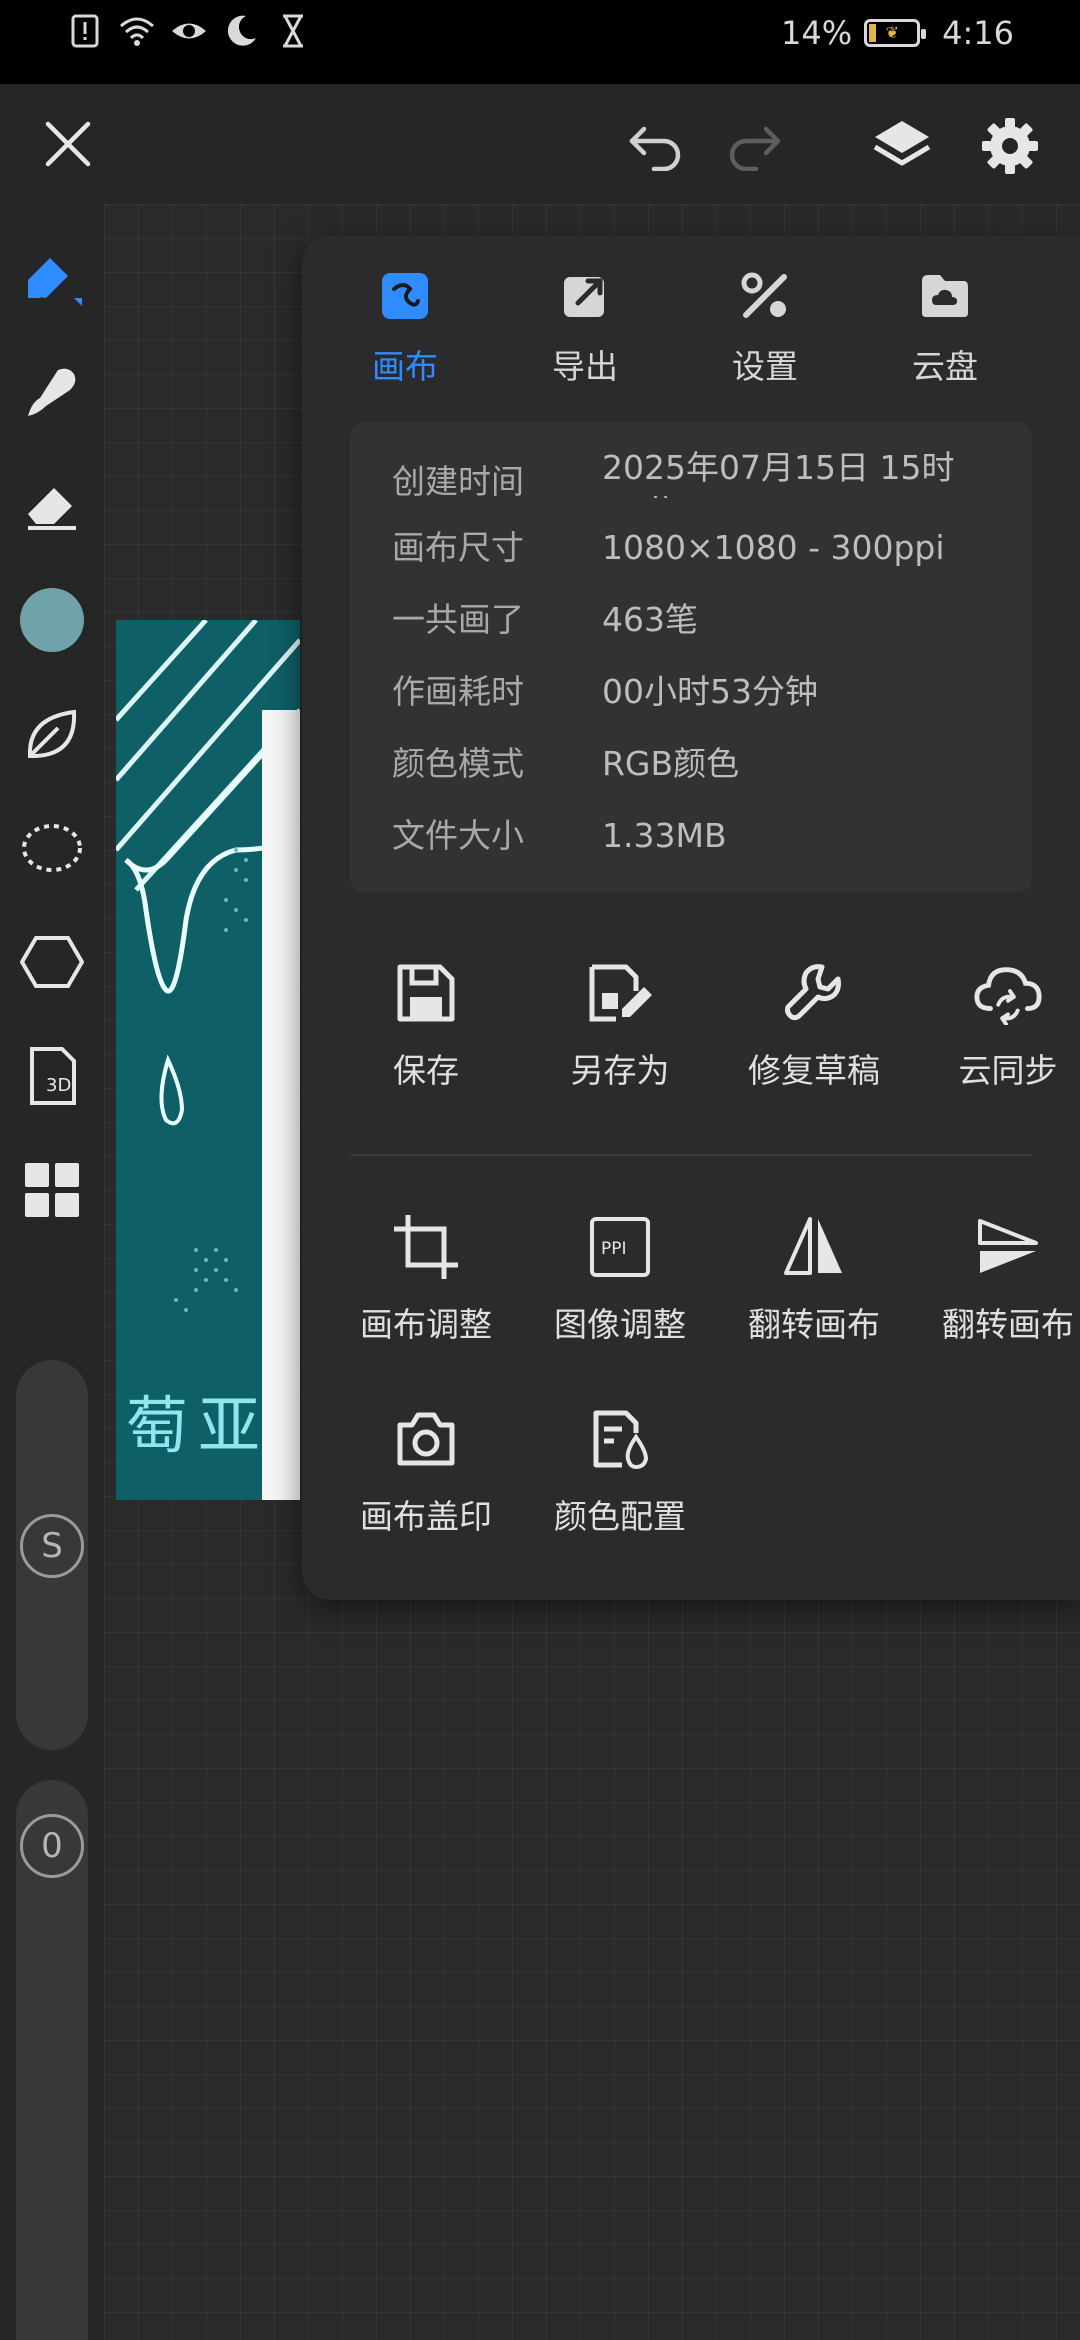 The width and height of the screenshot is (1080, 2340). Describe the element at coordinates (426, 1439) in the screenshot. I see `camera-icon` at that location.